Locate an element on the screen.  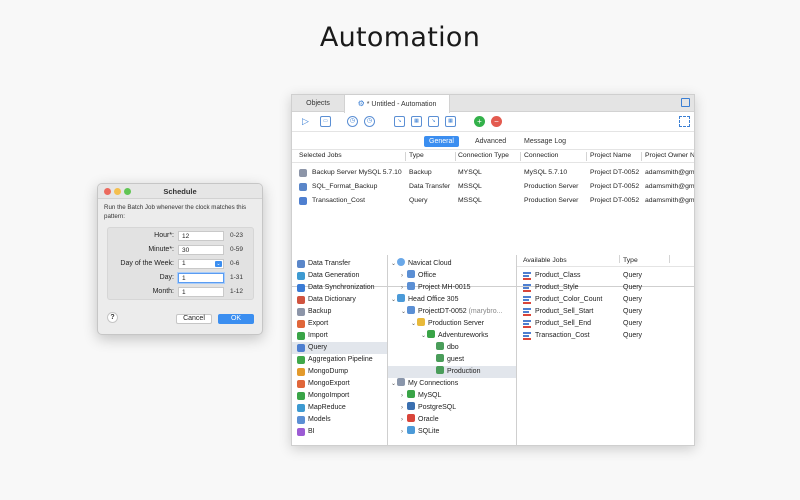
list-item: Transaction_Cost Query is located at coordinates (605, 336).